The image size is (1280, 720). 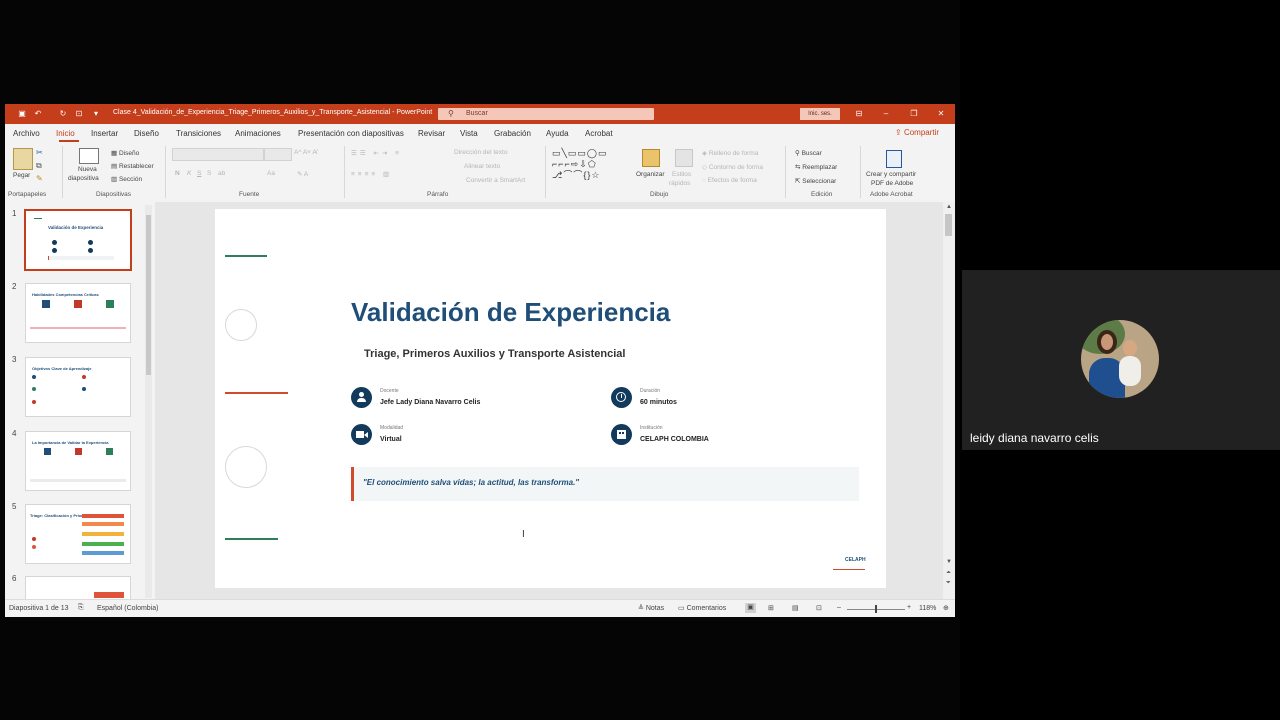 I want to click on shapes-gallery: ▭╲▭▭◯▭ ⌐⌐⌐⇨⇩⬠ ⎇⌒⌒{}☆, so click(x=588, y=166).